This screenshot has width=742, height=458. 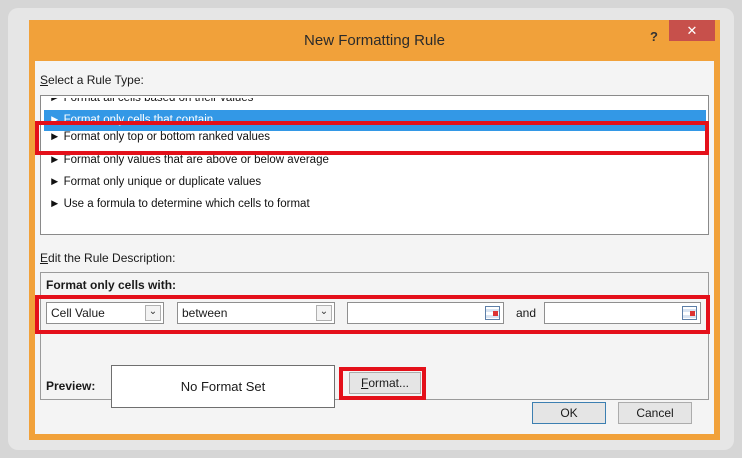 What do you see at coordinates (108, 258) in the screenshot?
I see `rule-description-label: Edit the Rule Description:` at bounding box center [108, 258].